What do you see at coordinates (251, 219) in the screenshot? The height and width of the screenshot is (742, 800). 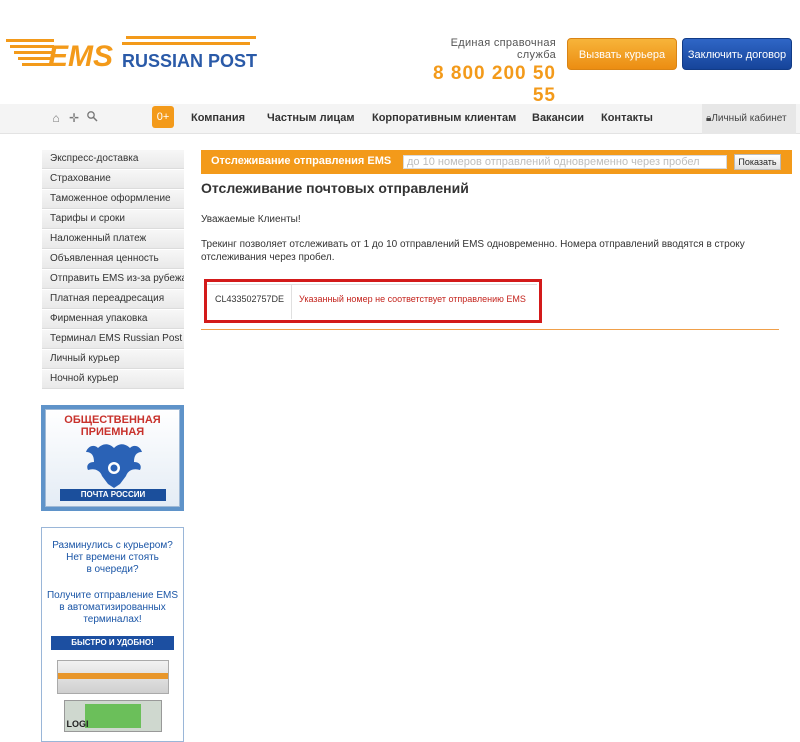 I see `greeting-text: Уважаемые Клиенты!` at bounding box center [251, 219].